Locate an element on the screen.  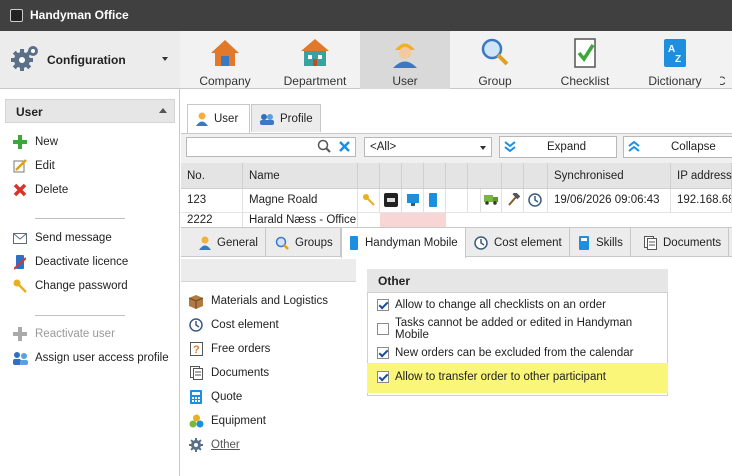
delete-label: Delete is located at coordinates (52, 190).